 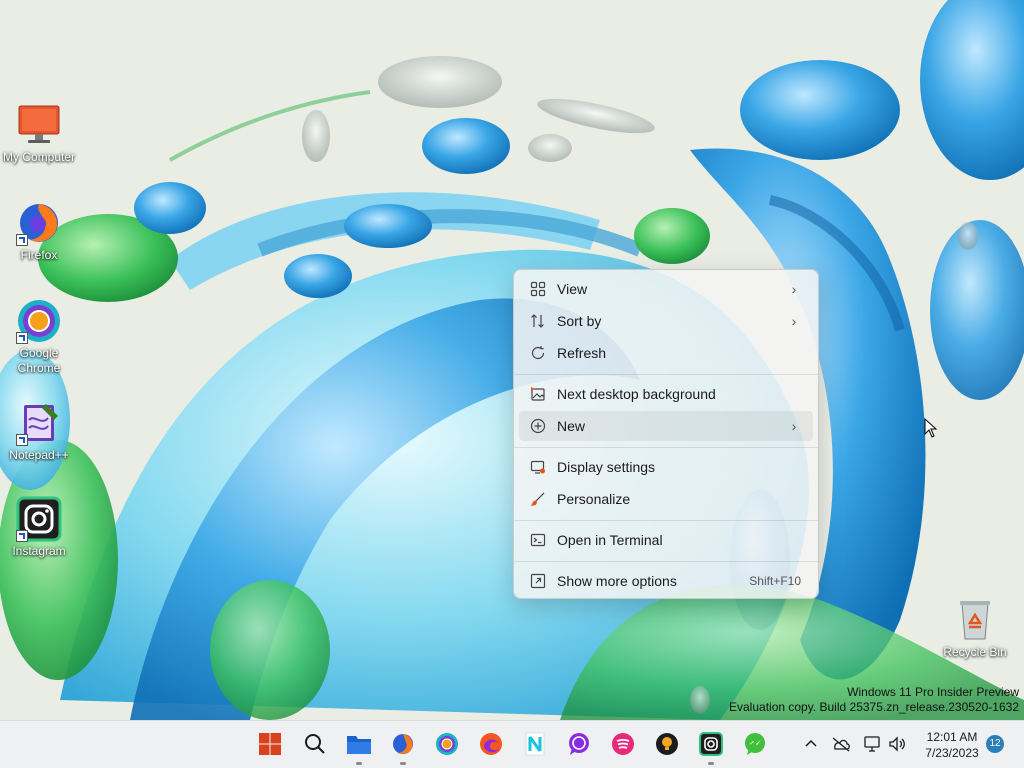 I want to click on volume-icon, so click(x=897, y=744).